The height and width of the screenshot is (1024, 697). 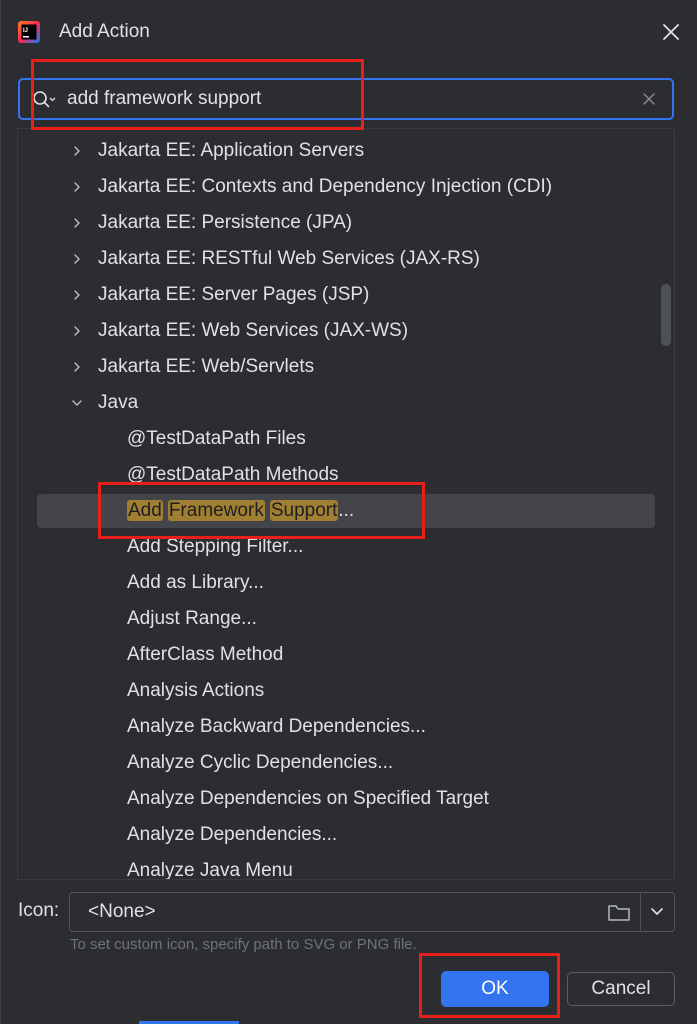 I want to click on search-icon, so click(x=44, y=100).